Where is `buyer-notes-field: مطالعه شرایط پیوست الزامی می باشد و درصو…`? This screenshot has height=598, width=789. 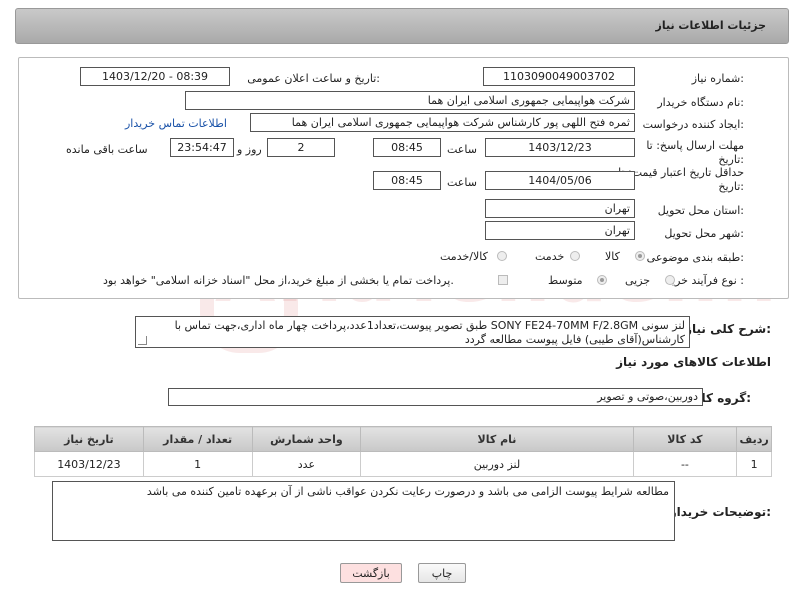 buyer-notes-field: مطالعه شرایط پیوست الزامی می باشد و درصو… is located at coordinates (363, 511).